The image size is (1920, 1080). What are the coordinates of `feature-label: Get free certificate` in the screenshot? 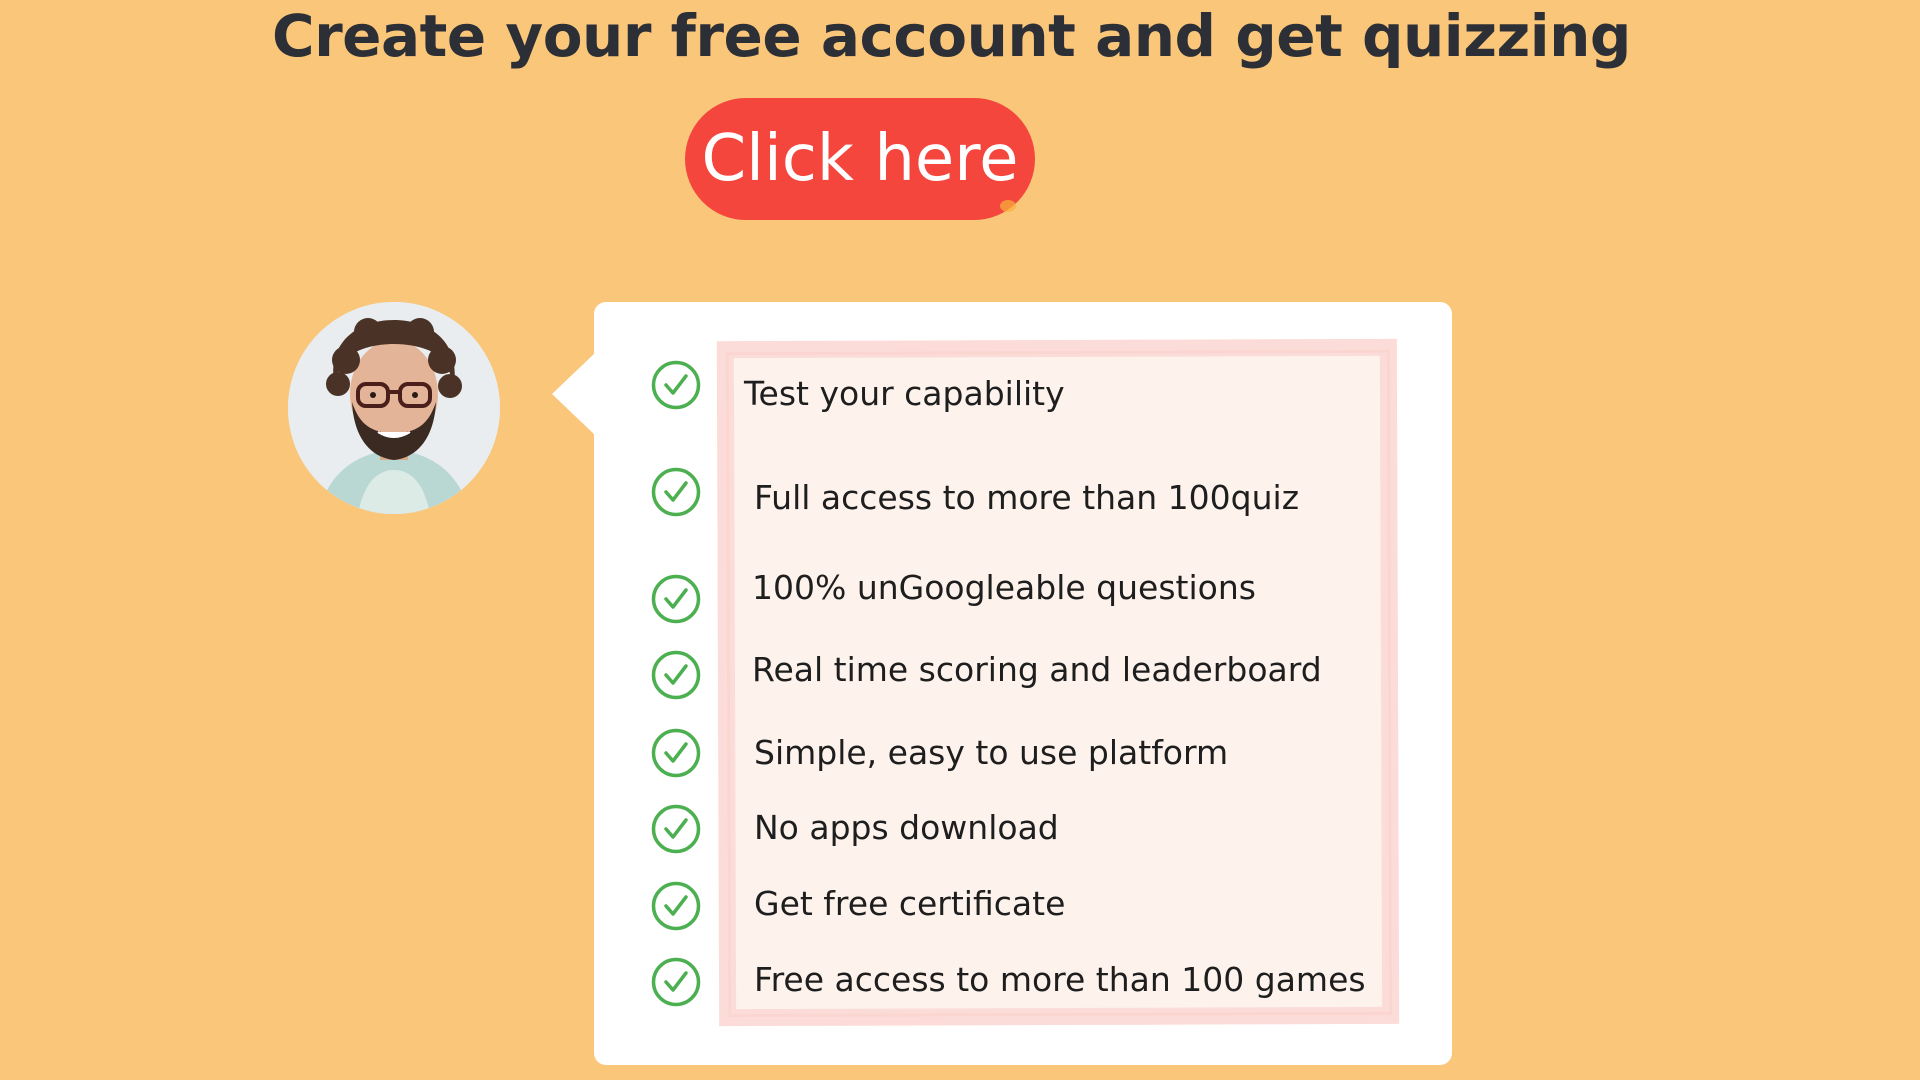 It's located at (910, 903).